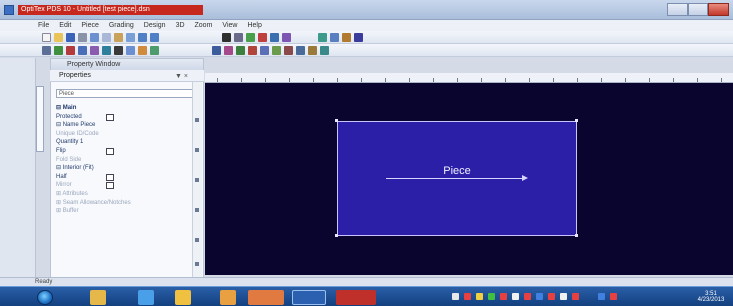 This screenshot has width=733, height=306. I want to click on property-search-input: Piece, so click(126, 93).